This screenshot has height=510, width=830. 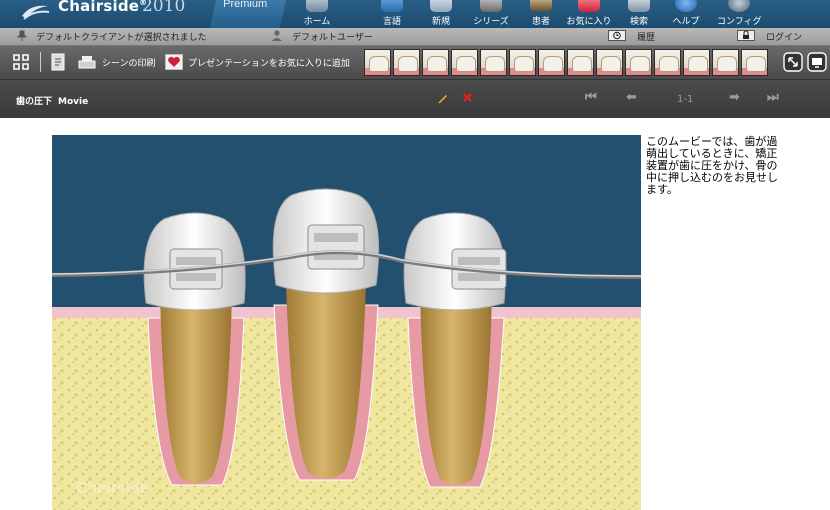 I want to click on status-bar: デフォルトクライアントが選択されました デフォルトユーザー 履歴 ログイン, so click(x=415, y=37).